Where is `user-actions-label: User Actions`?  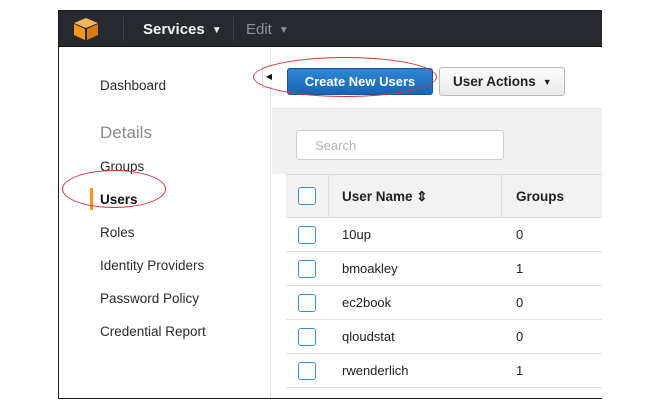 user-actions-label: User Actions is located at coordinates (494, 81).